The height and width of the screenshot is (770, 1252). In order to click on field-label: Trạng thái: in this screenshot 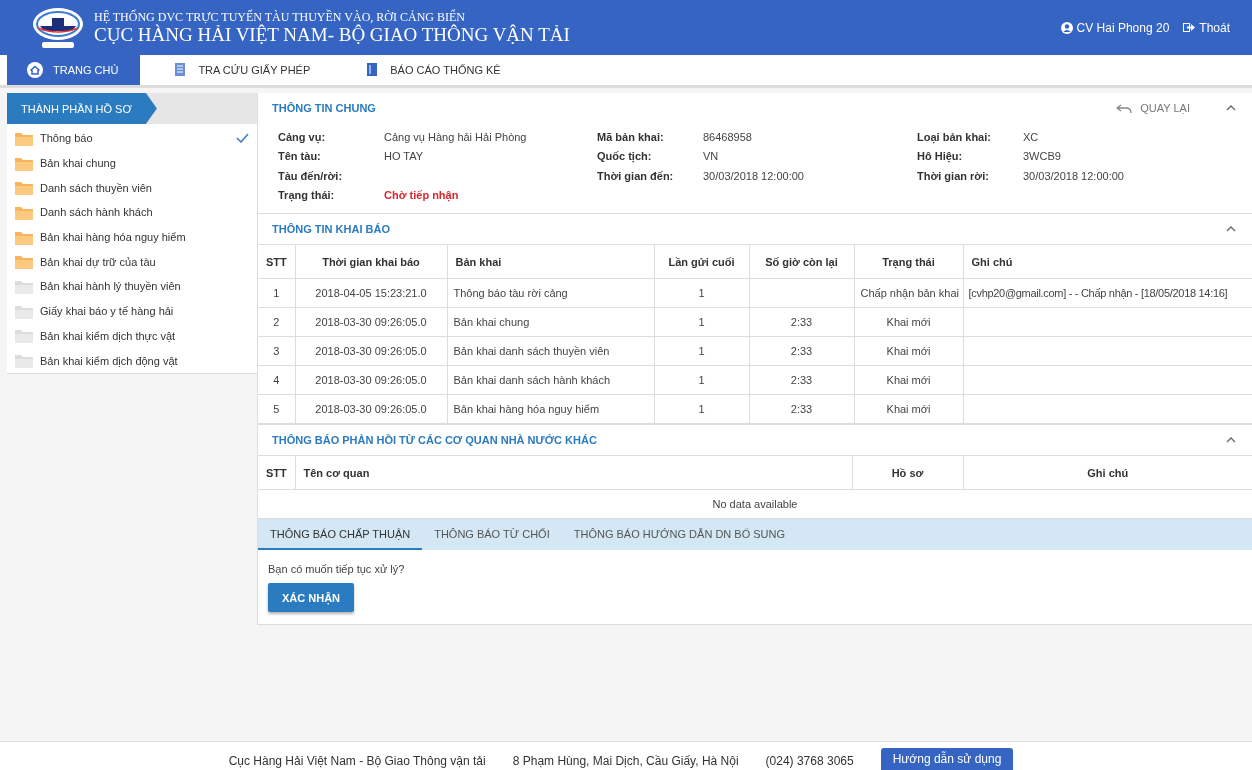, I will do `click(307, 195)`.